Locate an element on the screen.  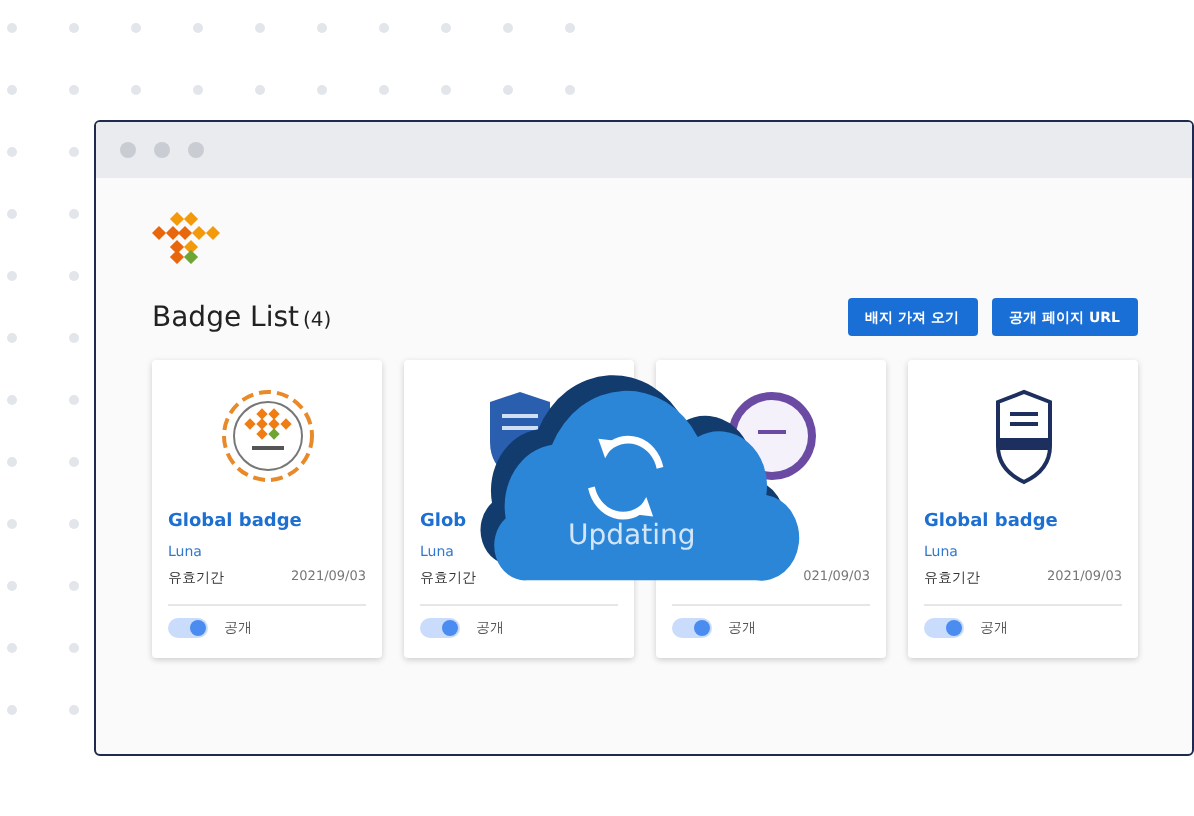
refresh-icon is located at coordinates (625, 477).